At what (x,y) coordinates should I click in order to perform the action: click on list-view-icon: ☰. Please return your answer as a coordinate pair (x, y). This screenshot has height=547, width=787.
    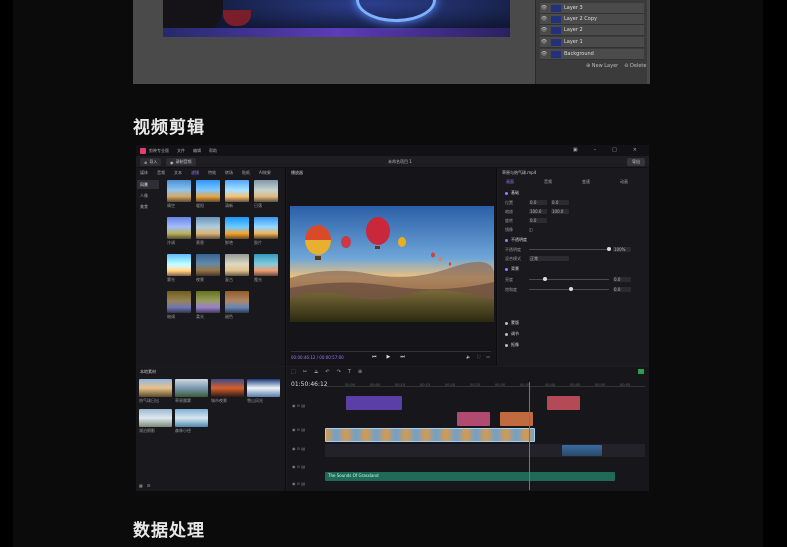
    Looking at the image, I should click on (149, 485).